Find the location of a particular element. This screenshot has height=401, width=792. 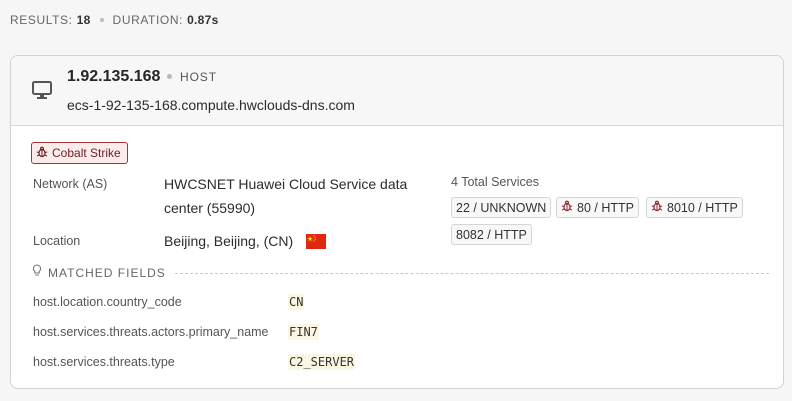

service-tag-8082: 8082 / HTTP is located at coordinates (491, 234).